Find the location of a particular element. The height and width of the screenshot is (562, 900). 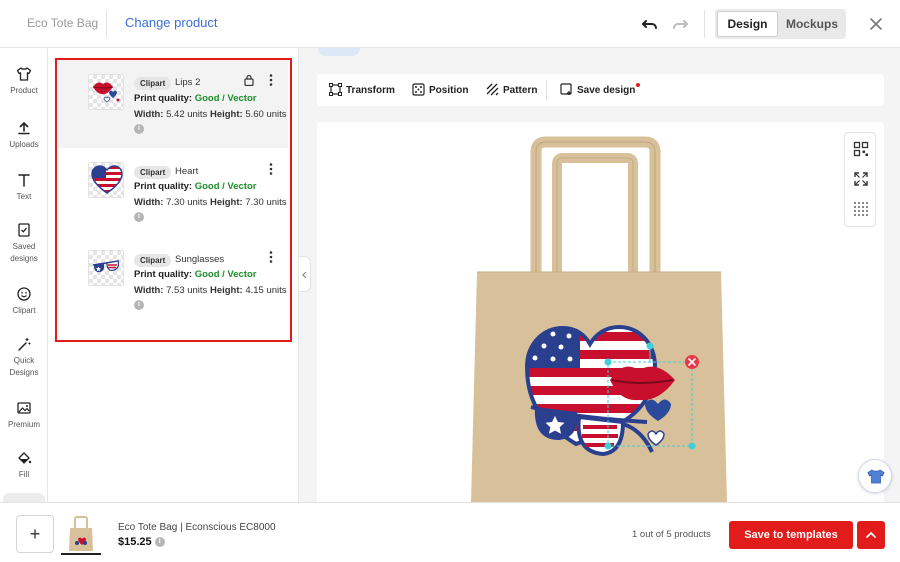

product-thumbnail is located at coordinates (81, 534).